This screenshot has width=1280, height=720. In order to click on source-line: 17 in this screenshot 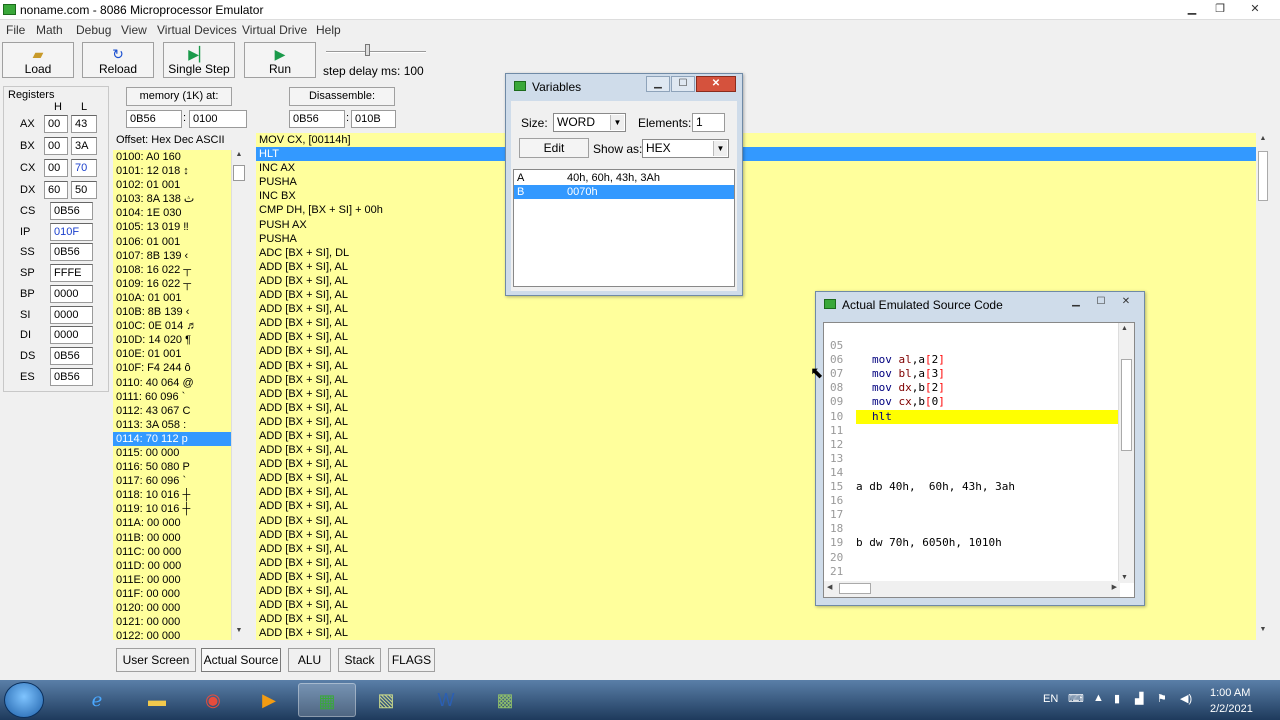, I will do `click(971, 507)`.